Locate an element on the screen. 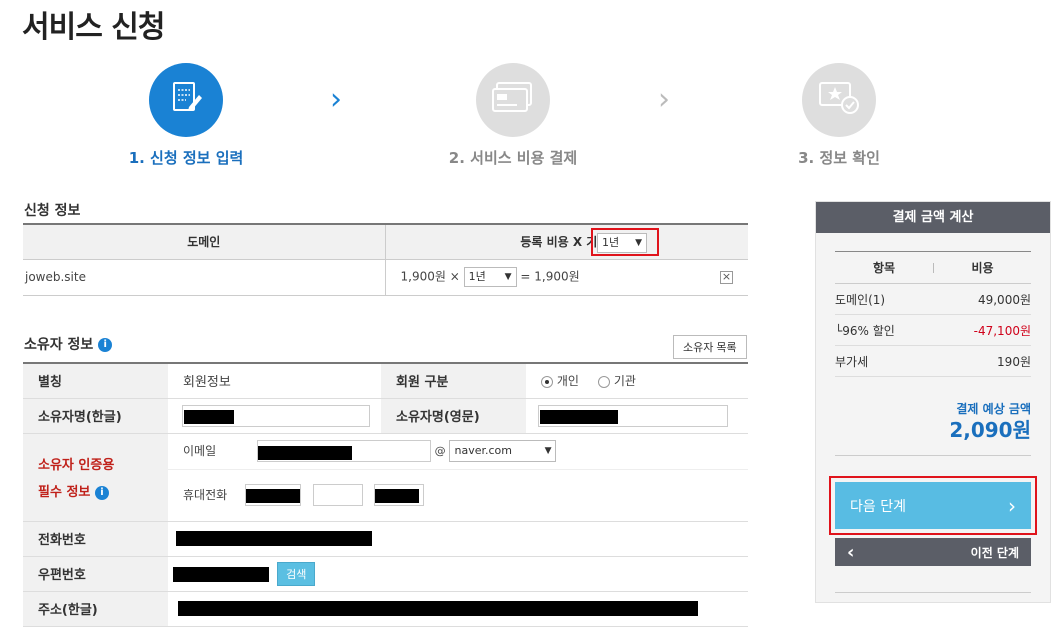 The height and width of the screenshot is (627, 1057). prev-step-button: ‹ 이전 단계 is located at coordinates (933, 552).